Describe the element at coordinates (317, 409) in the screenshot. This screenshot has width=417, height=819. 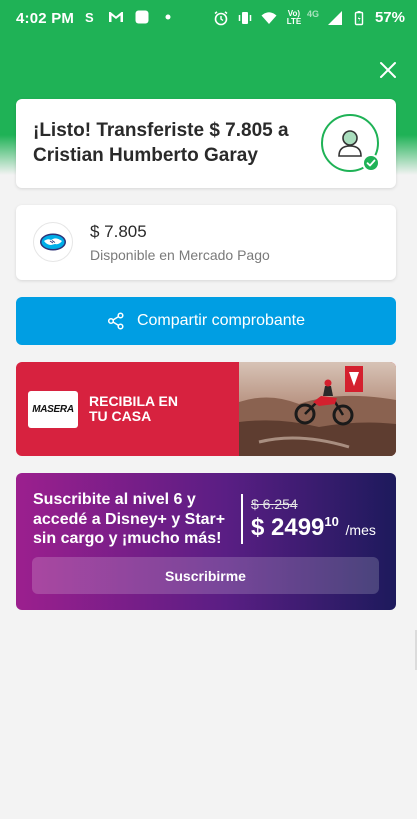
I see `motorcycle-photo` at that location.